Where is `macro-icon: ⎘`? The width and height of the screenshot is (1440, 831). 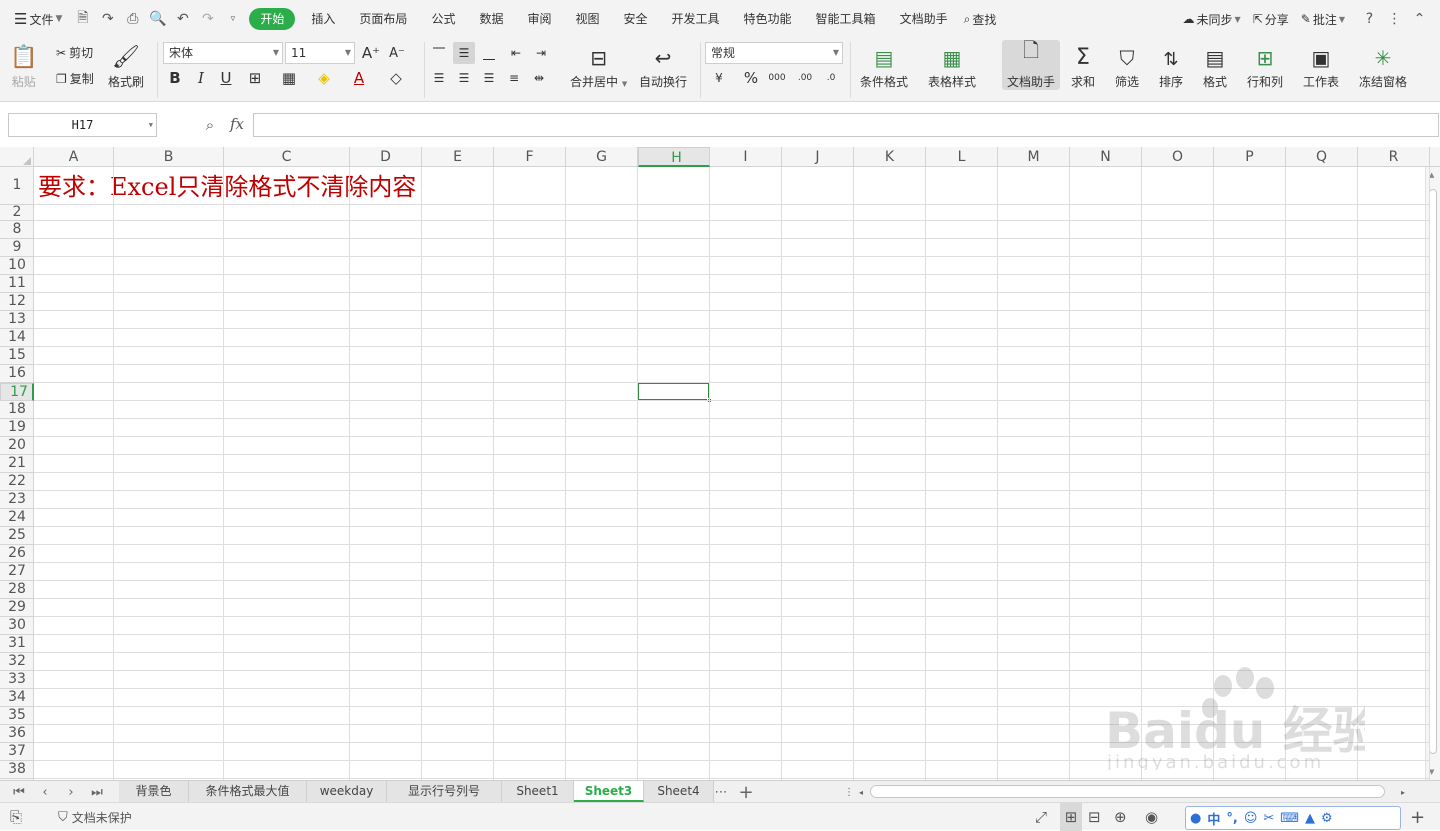 macro-icon: ⎘ is located at coordinates (16, 817).